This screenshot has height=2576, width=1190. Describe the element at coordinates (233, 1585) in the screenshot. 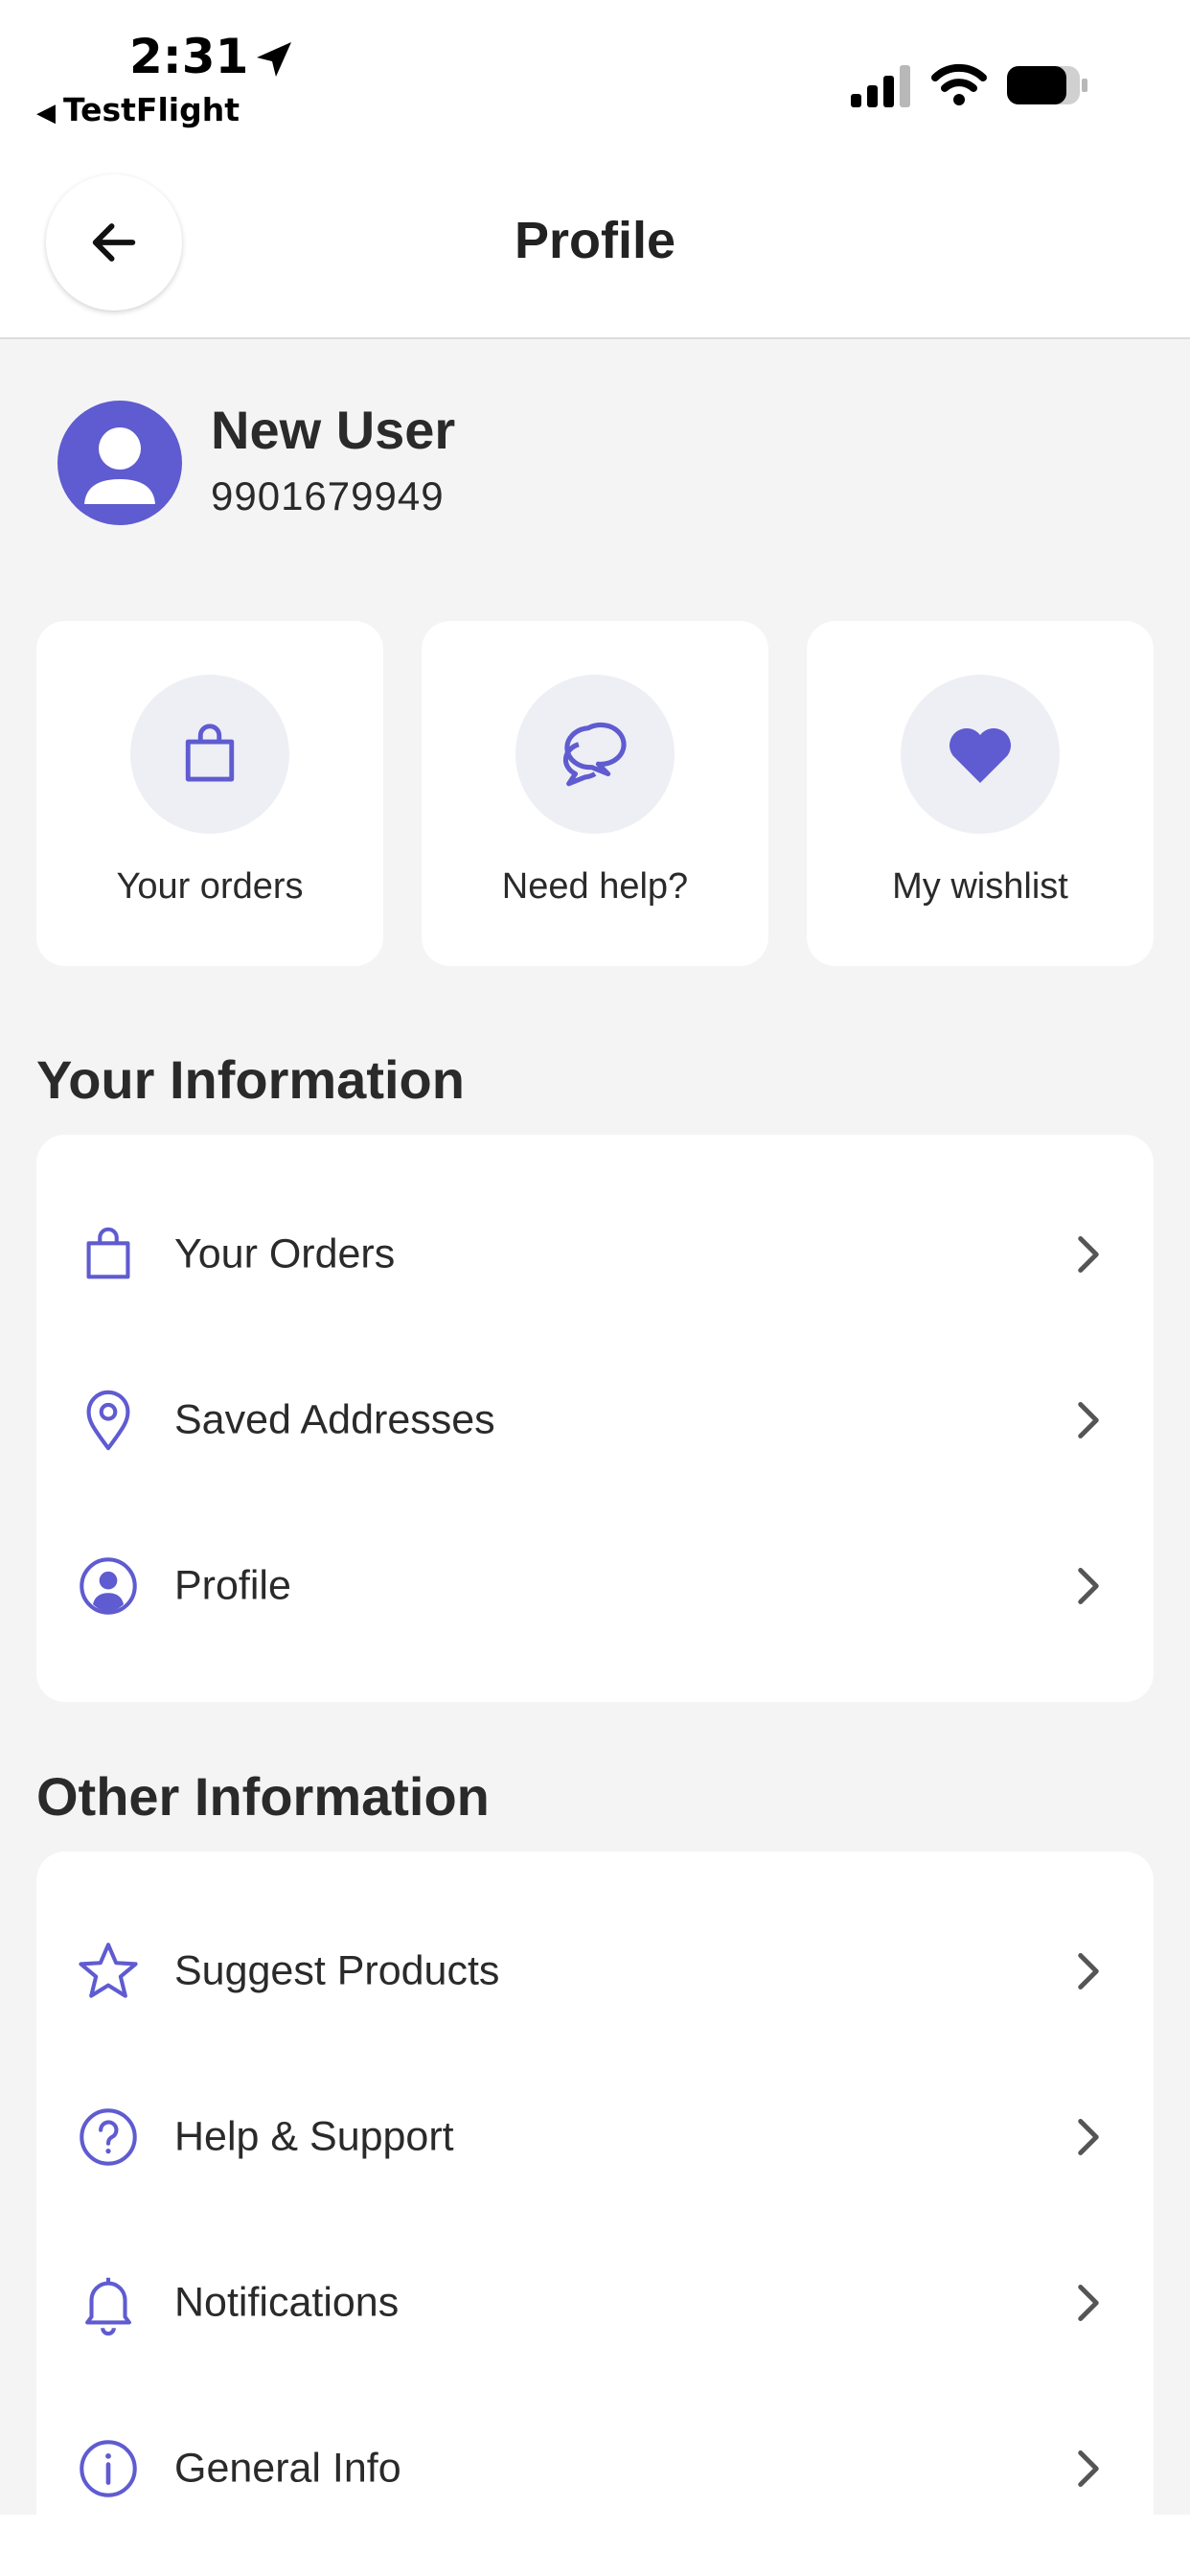

I see `list-item-label: Profile` at that location.